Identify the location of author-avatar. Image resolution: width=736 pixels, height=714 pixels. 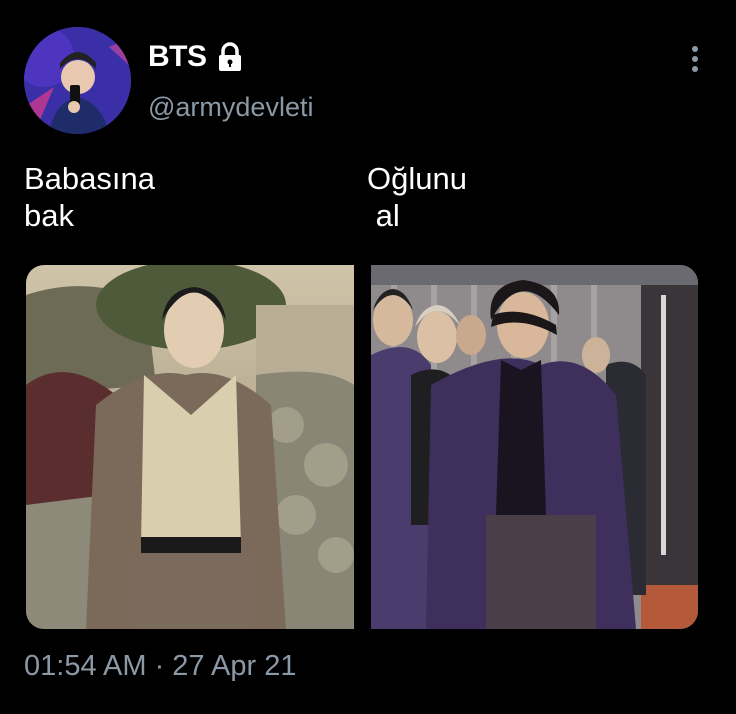
(77, 80).